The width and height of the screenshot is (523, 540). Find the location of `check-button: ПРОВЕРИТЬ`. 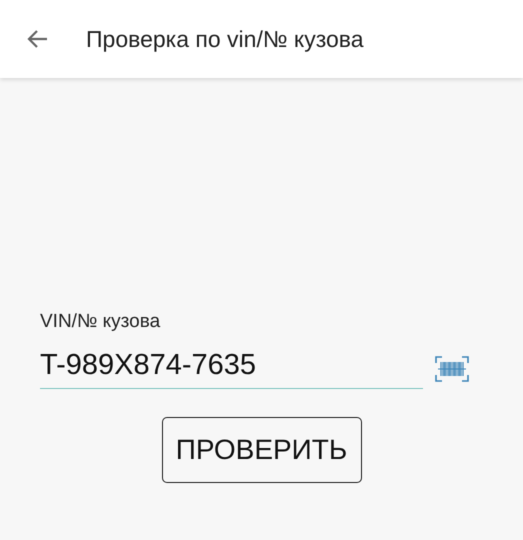

check-button: ПРОВЕРИТЬ is located at coordinates (262, 450).